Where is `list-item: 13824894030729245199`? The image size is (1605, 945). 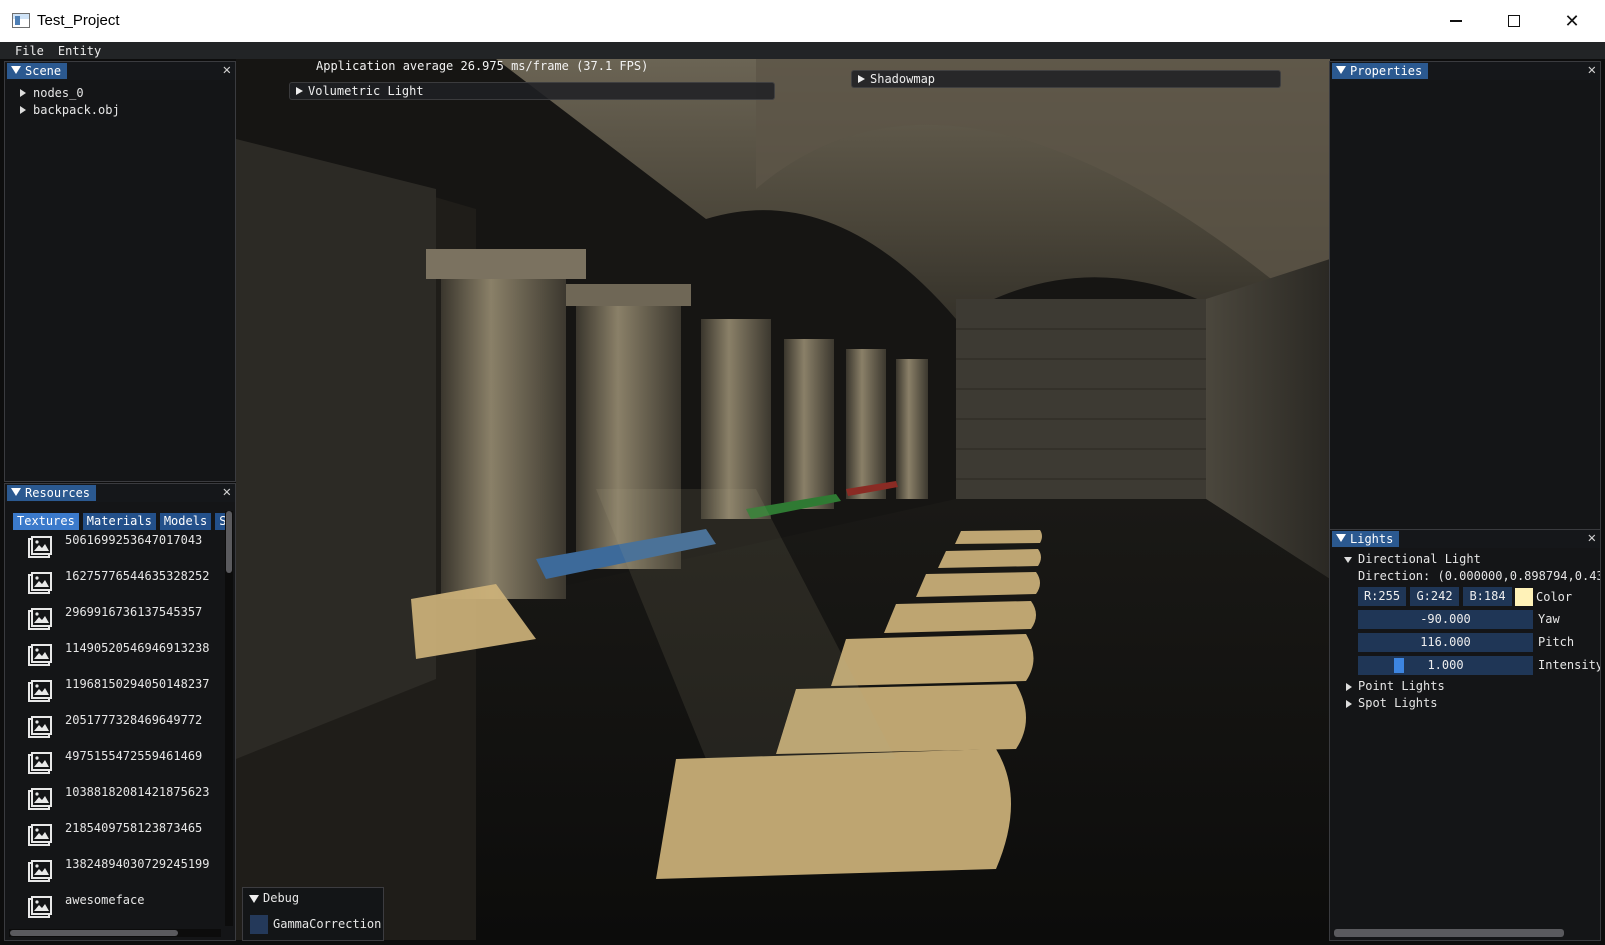 list-item: 13824894030729245199 is located at coordinates (119, 874).